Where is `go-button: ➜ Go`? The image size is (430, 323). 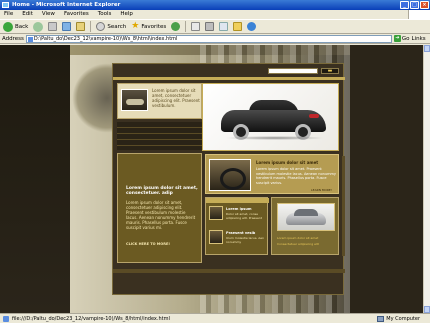
go-button: ➜ Go is located at coordinates (401, 38).